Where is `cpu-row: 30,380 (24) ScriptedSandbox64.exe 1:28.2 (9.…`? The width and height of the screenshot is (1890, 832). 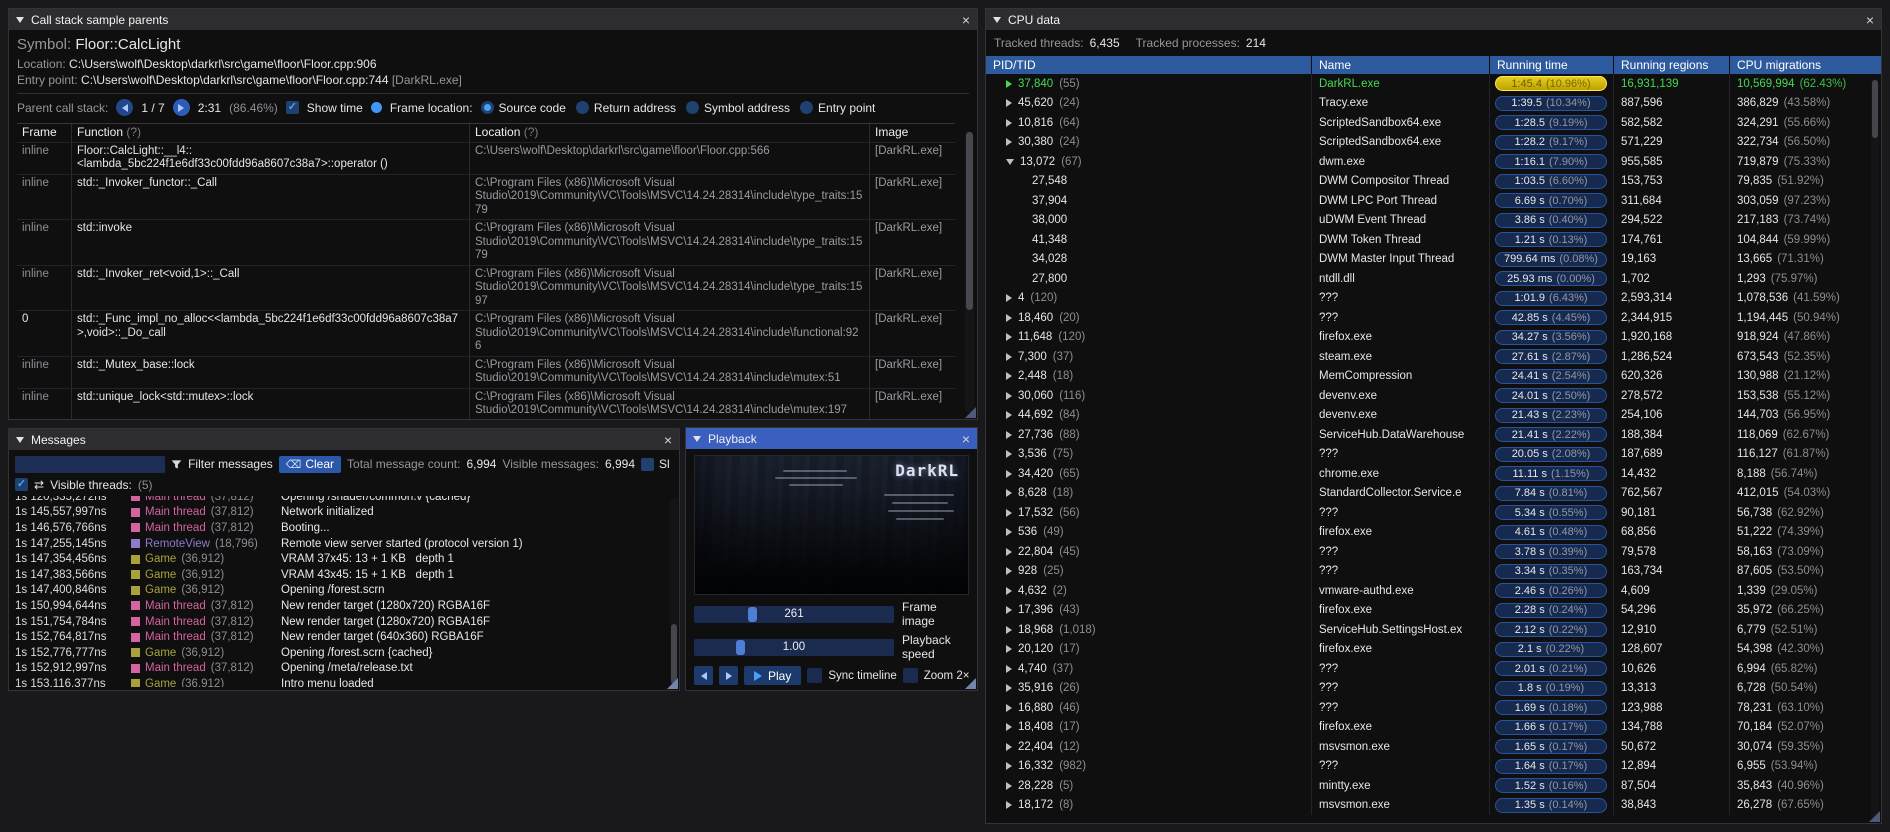 cpu-row: 30,380 (24) ScriptedSandbox64.exe 1:28.2 (9.… is located at coordinates (1433, 142).